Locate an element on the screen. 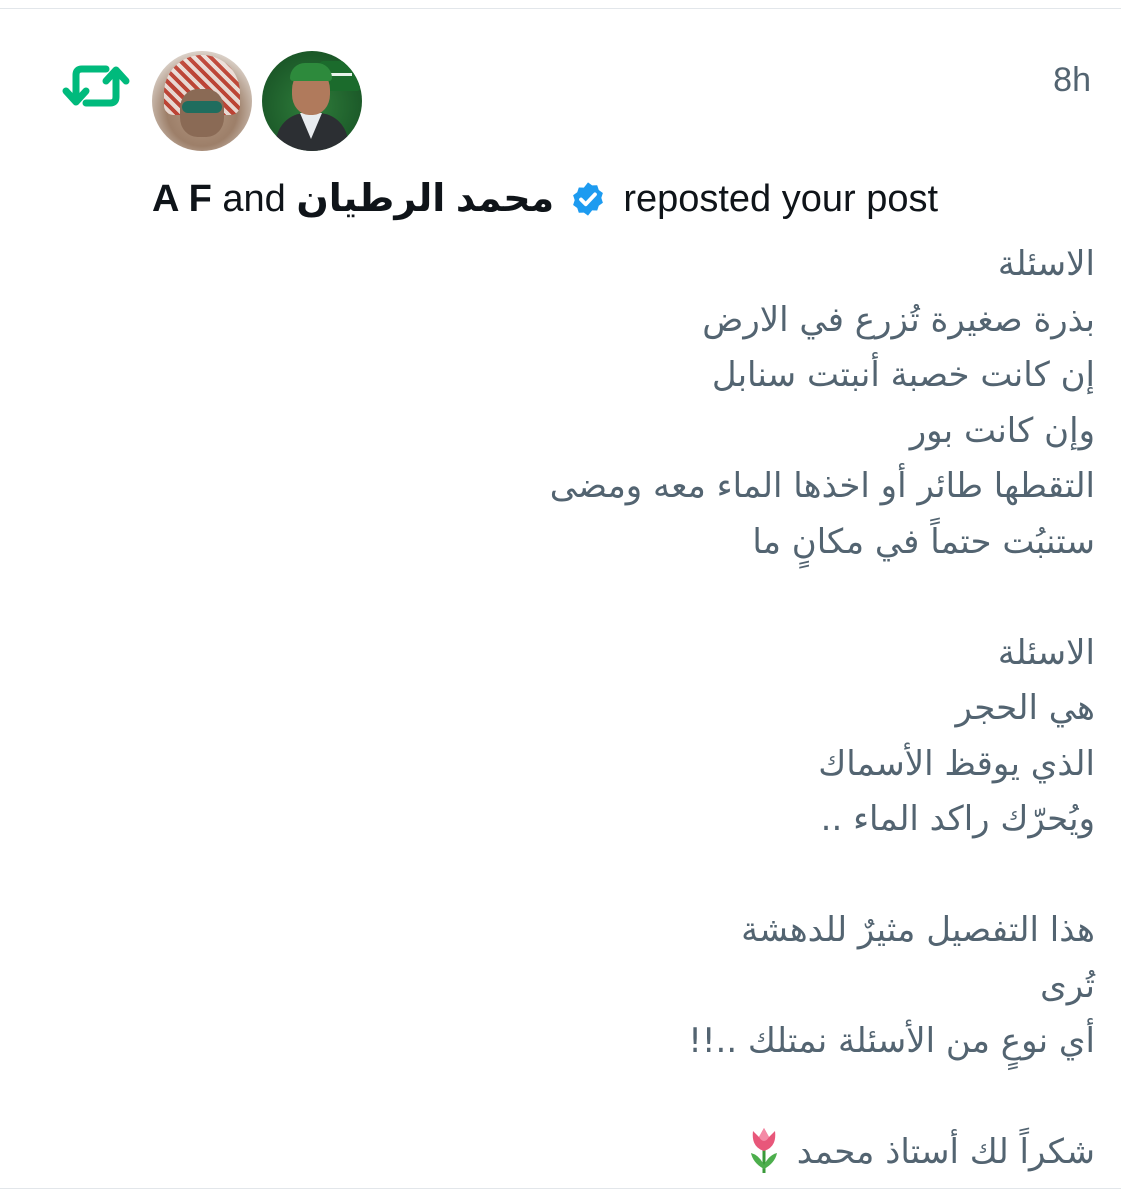  post-line-thanks: شكراً لك أستاذ محمد is located at coordinates (565, 1153).